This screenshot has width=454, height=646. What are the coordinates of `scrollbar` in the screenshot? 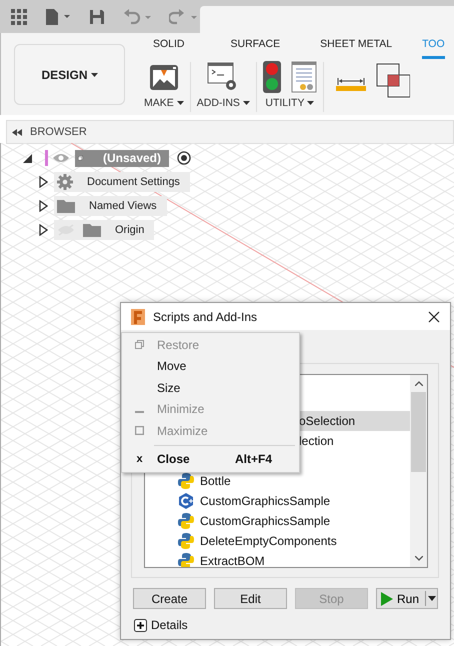 It's located at (418, 471).